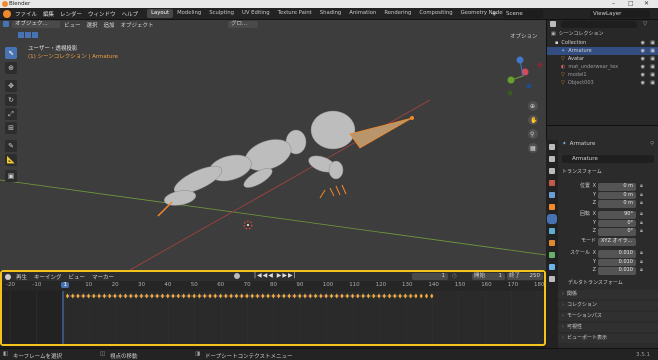 Image resolution: width=658 pixels, height=360 pixels. What do you see at coordinates (6, 24) in the screenshot?
I see `editor-type-icon` at bounding box center [6, 24].